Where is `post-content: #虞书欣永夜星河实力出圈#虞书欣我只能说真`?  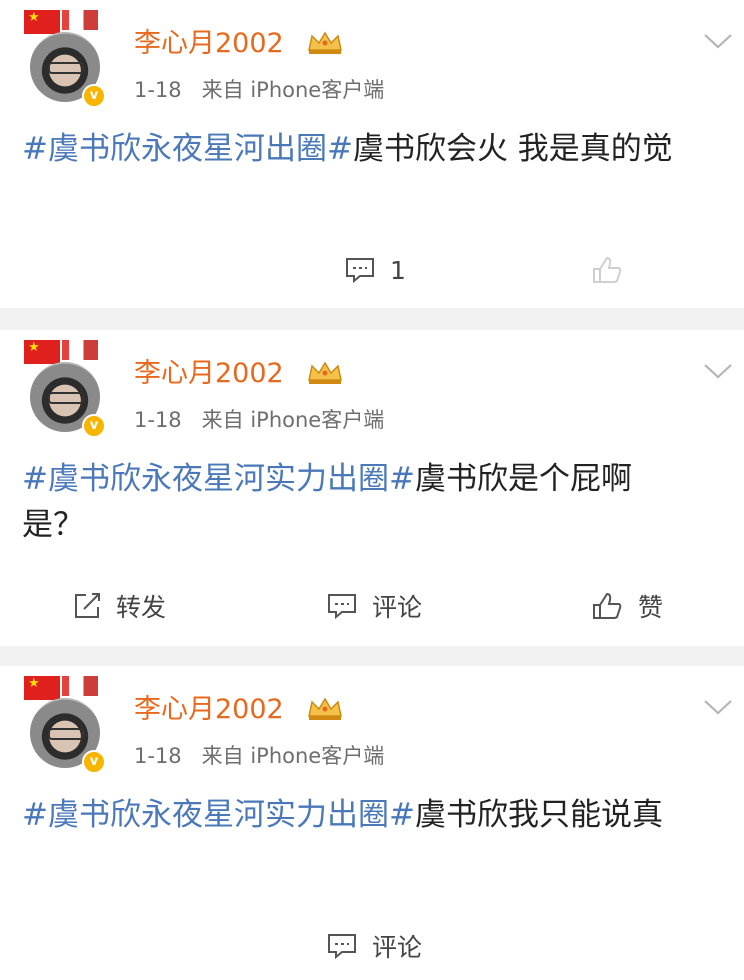
post-content: #虞书欣永夜星河实力出圈#虞书欣我只能说真 is located at coordinates (372, 815).